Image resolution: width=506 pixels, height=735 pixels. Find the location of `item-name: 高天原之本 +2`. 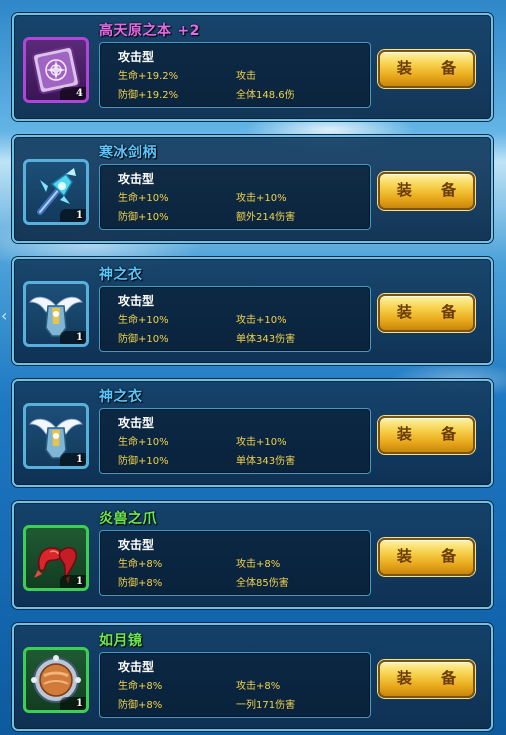

item-name: 高天原之本 +2 is located at coordinates (149, 30).